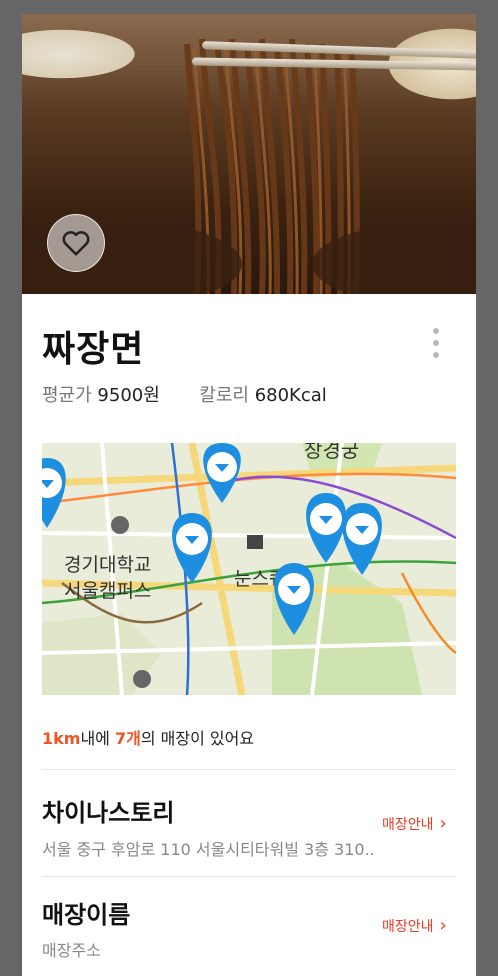 This screenshot has width=498, height=976. What do you see at coordinates (290, 395) in the screenshot?
I see `calorie-value: 680Kcal` at bounding box center [290, 395].